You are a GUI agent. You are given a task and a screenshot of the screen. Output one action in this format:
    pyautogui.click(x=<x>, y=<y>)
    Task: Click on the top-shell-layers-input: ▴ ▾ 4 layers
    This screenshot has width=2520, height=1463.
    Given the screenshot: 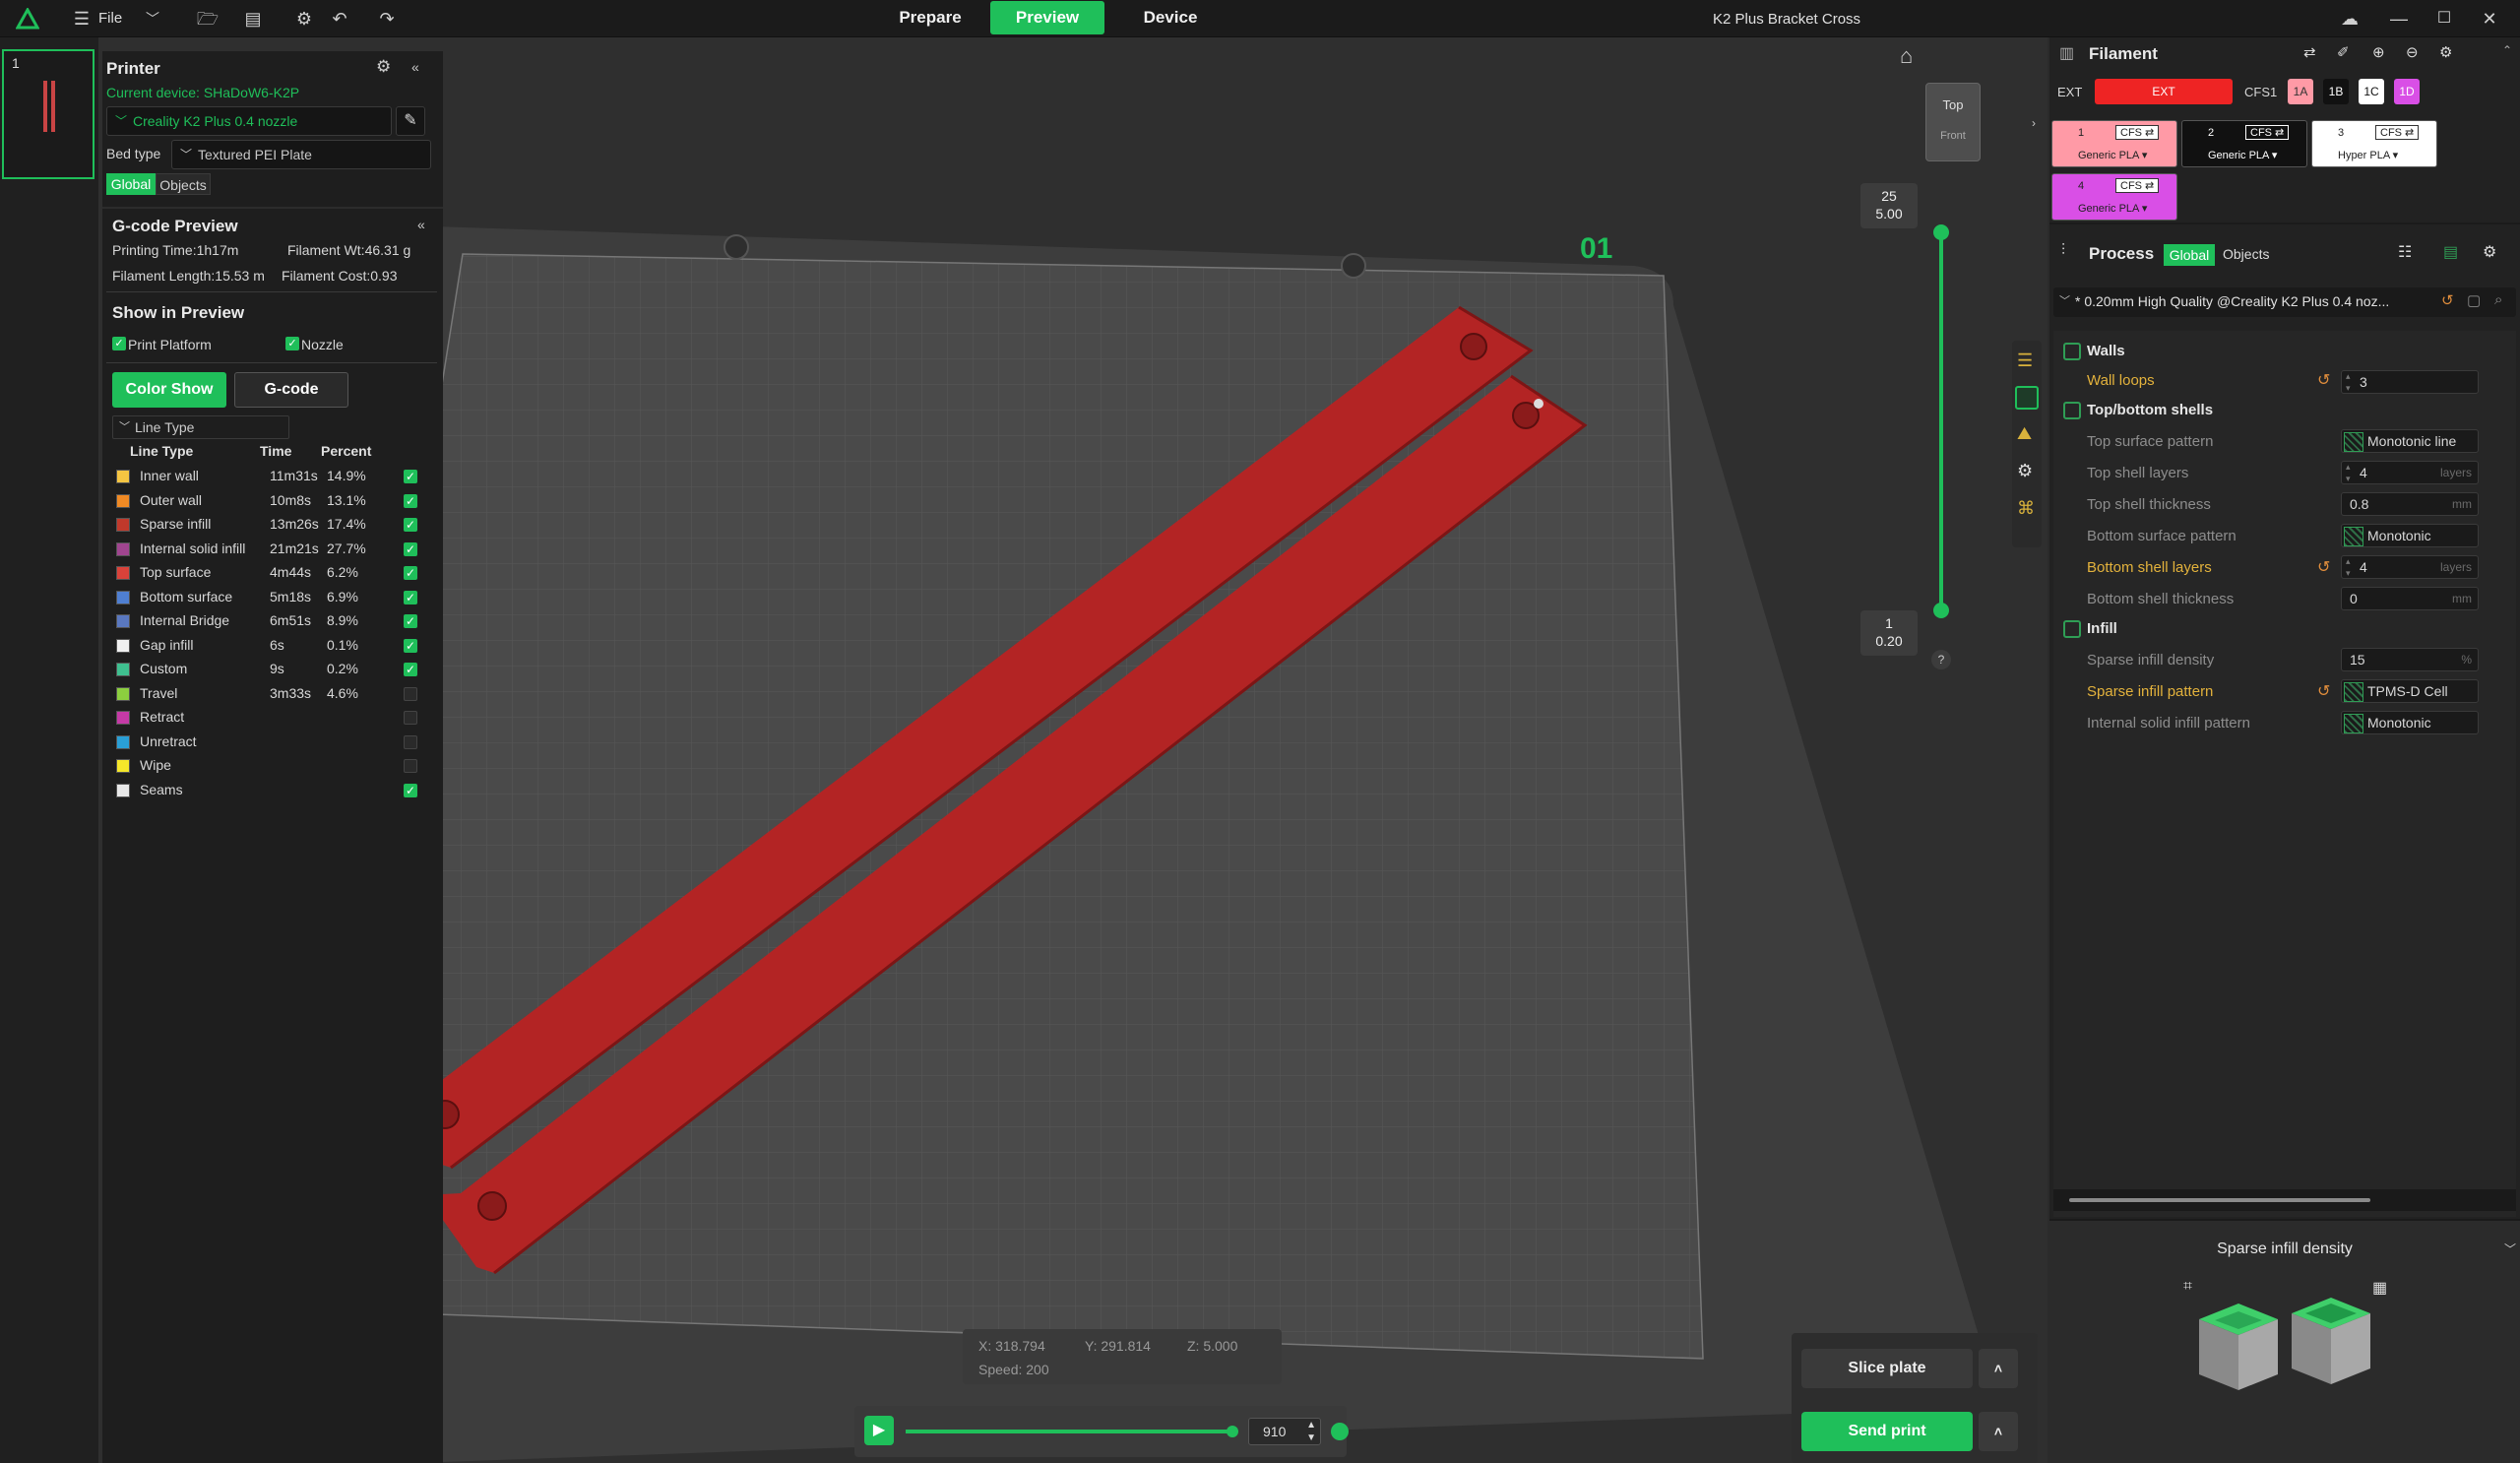 What is the action you would take?
    pyautogui.click(x=2410, y=473)
    